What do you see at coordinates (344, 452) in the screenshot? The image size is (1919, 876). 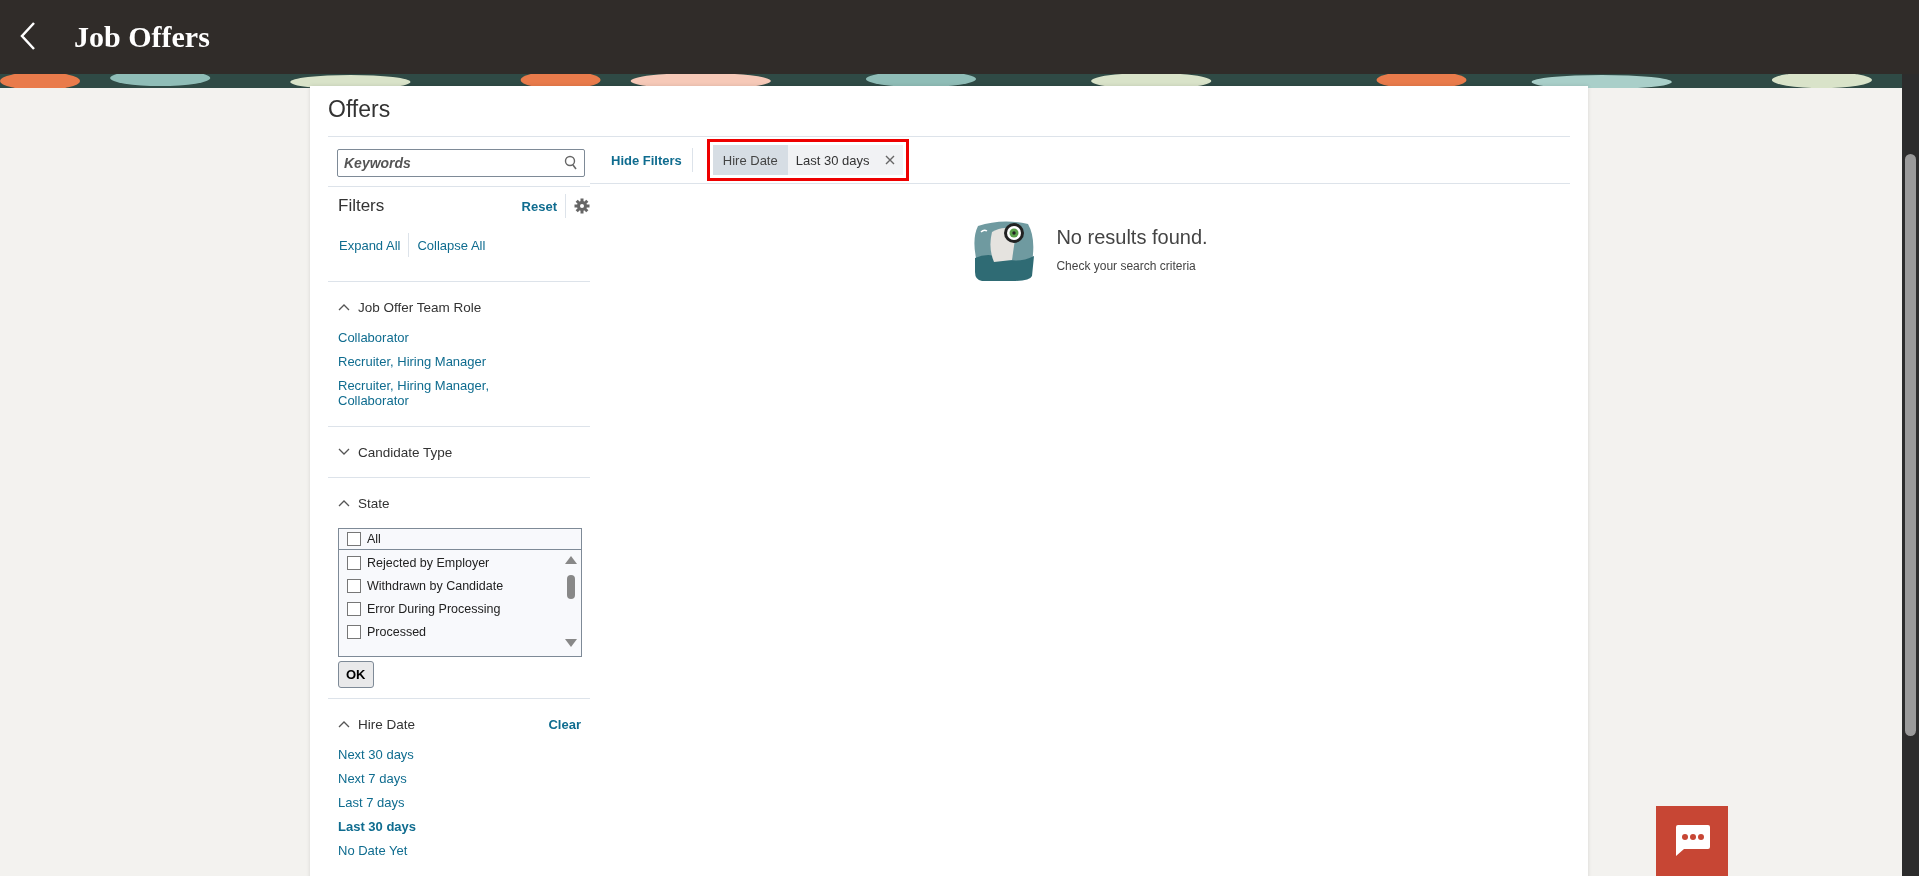 I see `chevron-down-icon` at bounding box center [344, 452].